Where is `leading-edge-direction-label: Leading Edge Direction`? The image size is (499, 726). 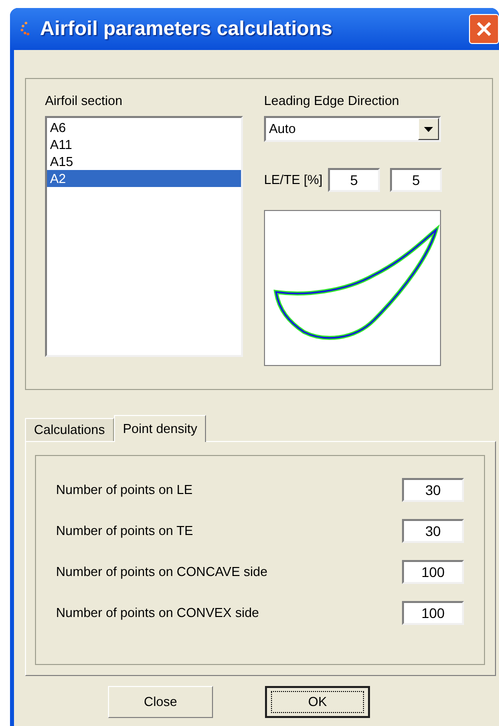
leading-edge-direction-label: Leading Edge Direction is located at coordinates (332, 101).